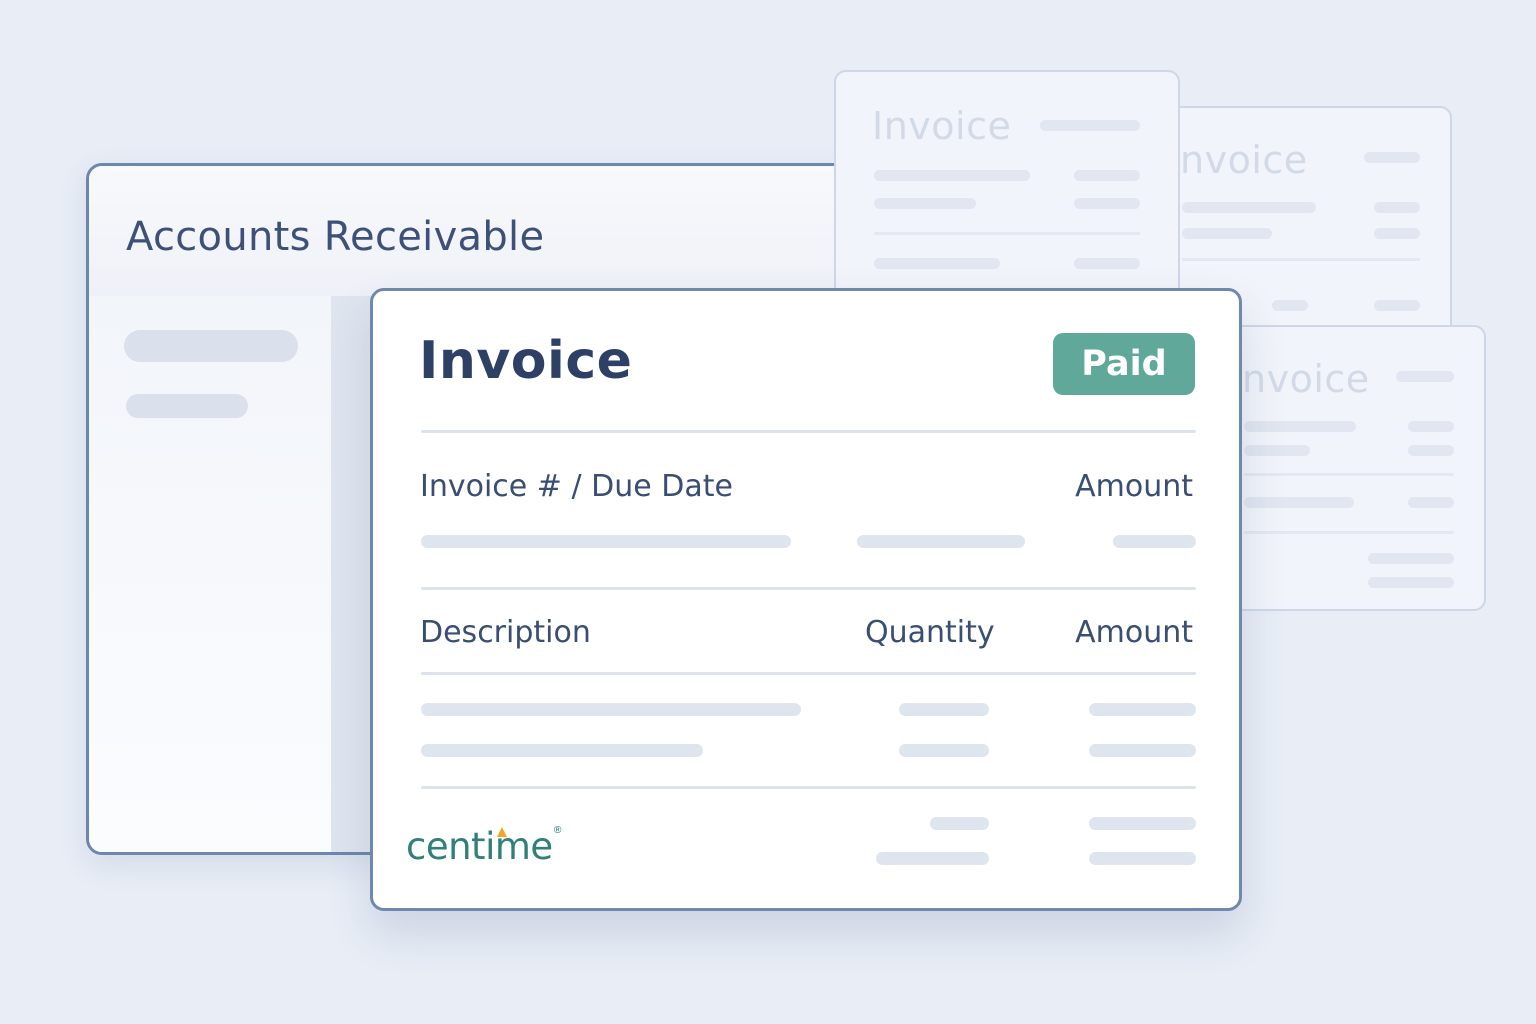 The width and height of the screenshot is (1536, 1024). Describe the element at coordinates (505, 632) in the screenshot. I see `description-column-header: Description` at that location.